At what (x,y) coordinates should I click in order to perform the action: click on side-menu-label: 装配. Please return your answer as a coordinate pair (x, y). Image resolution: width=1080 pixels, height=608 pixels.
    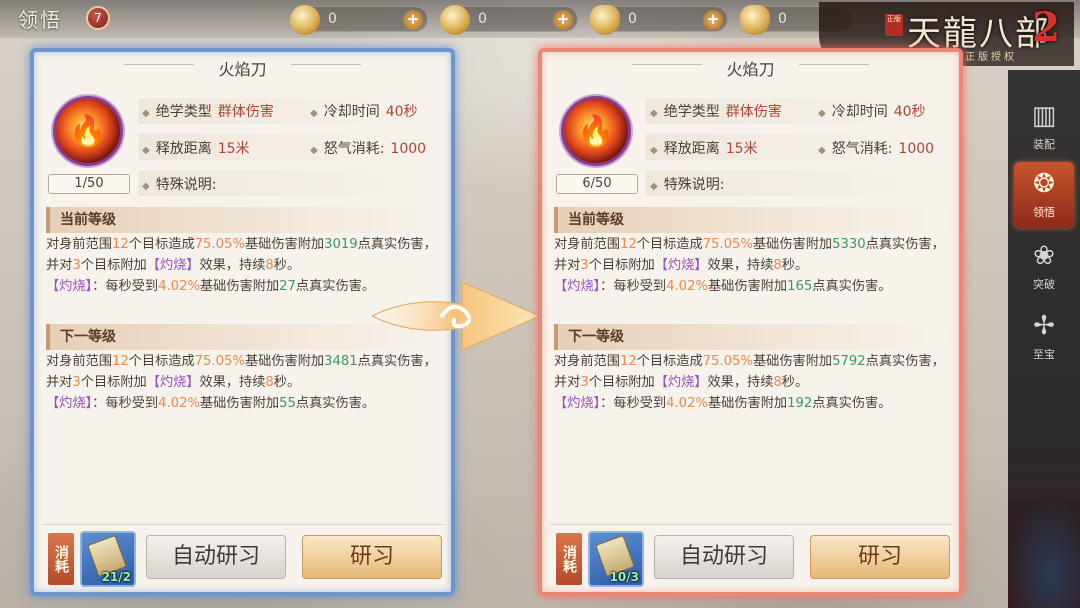
    Looking at the image, I should click on (1044, 144).